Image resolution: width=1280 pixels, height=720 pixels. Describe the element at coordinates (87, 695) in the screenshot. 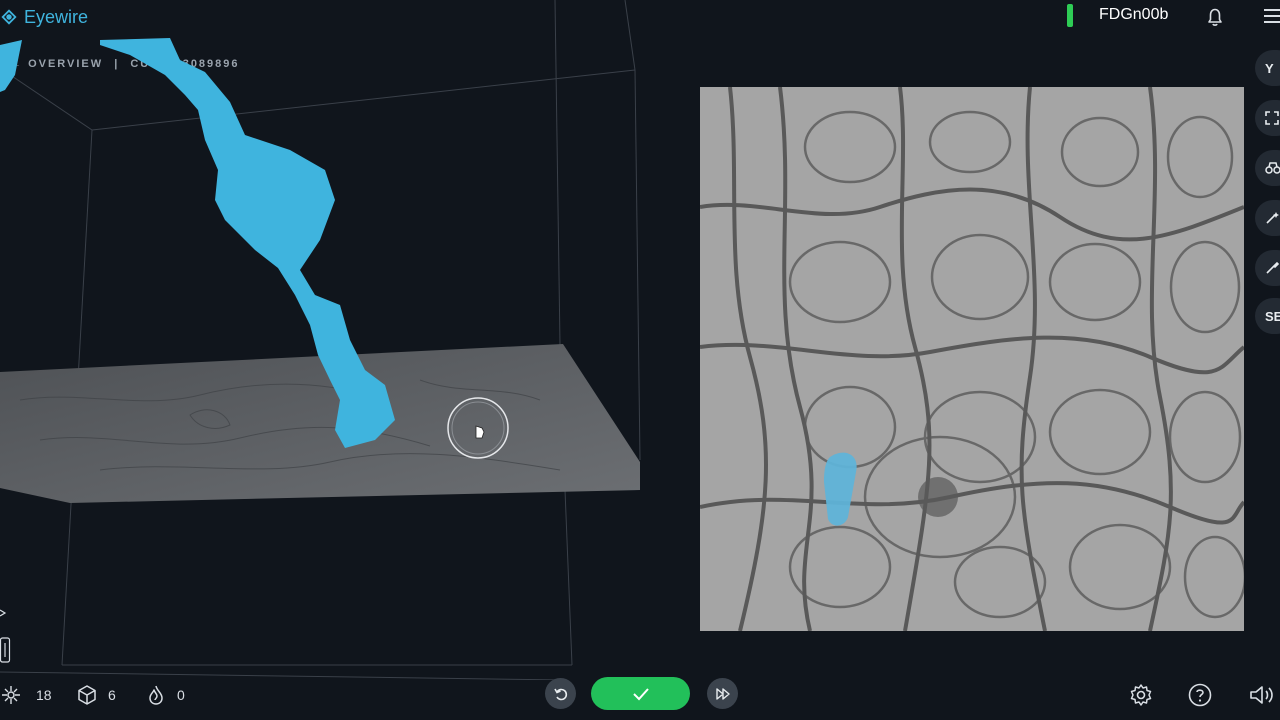

I see `cube-icon` at that location.